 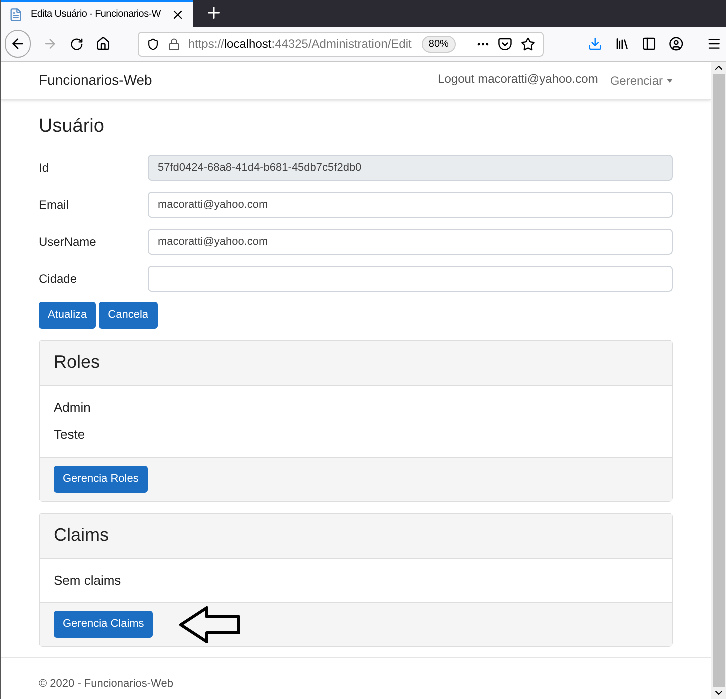 I want to click on page-title: Usuário, so click(x=72, y=127).